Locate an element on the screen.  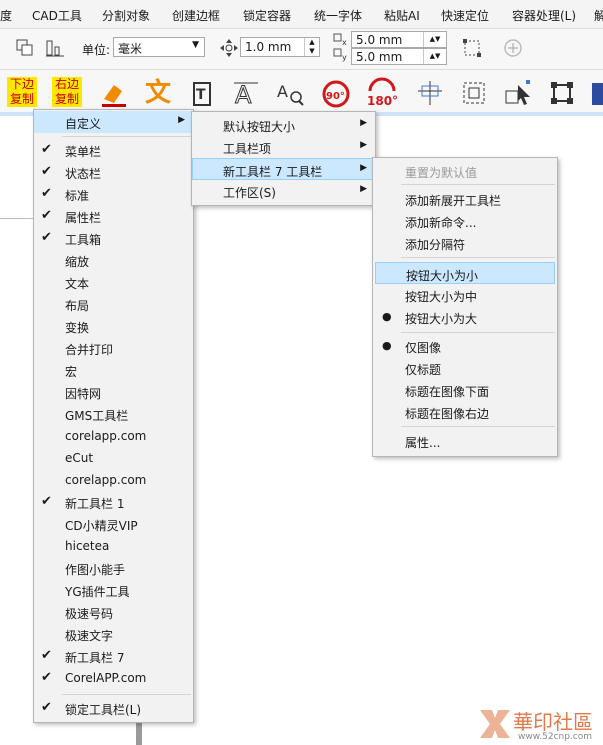
toolbar-list-item: ✔ CorelAPP.com is located at coordinates (113, 678).